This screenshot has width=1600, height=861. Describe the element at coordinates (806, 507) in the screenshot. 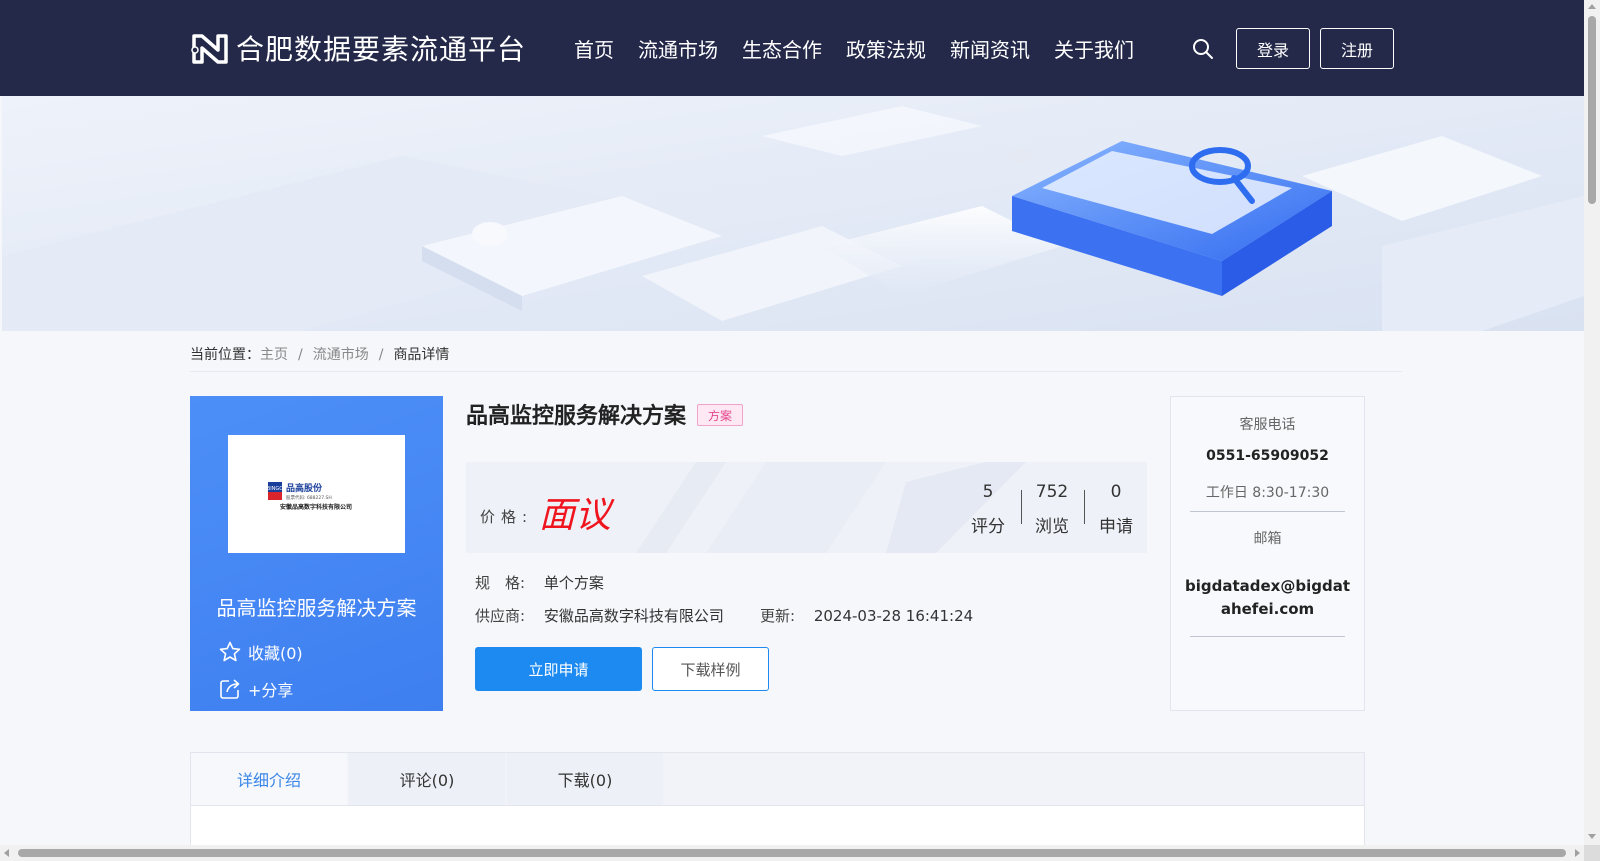

I see `price-panel: 价格: 面议 5 评分 752 浏览 0 申请` at that location.